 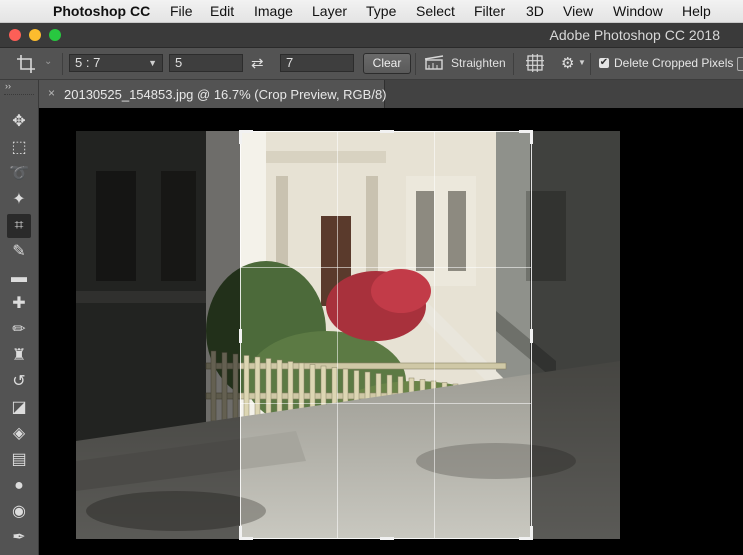 What do you see at coordinates (381, 11) in the screenshot?
I see `menu-type: Type` at bounding box center [381, 11].